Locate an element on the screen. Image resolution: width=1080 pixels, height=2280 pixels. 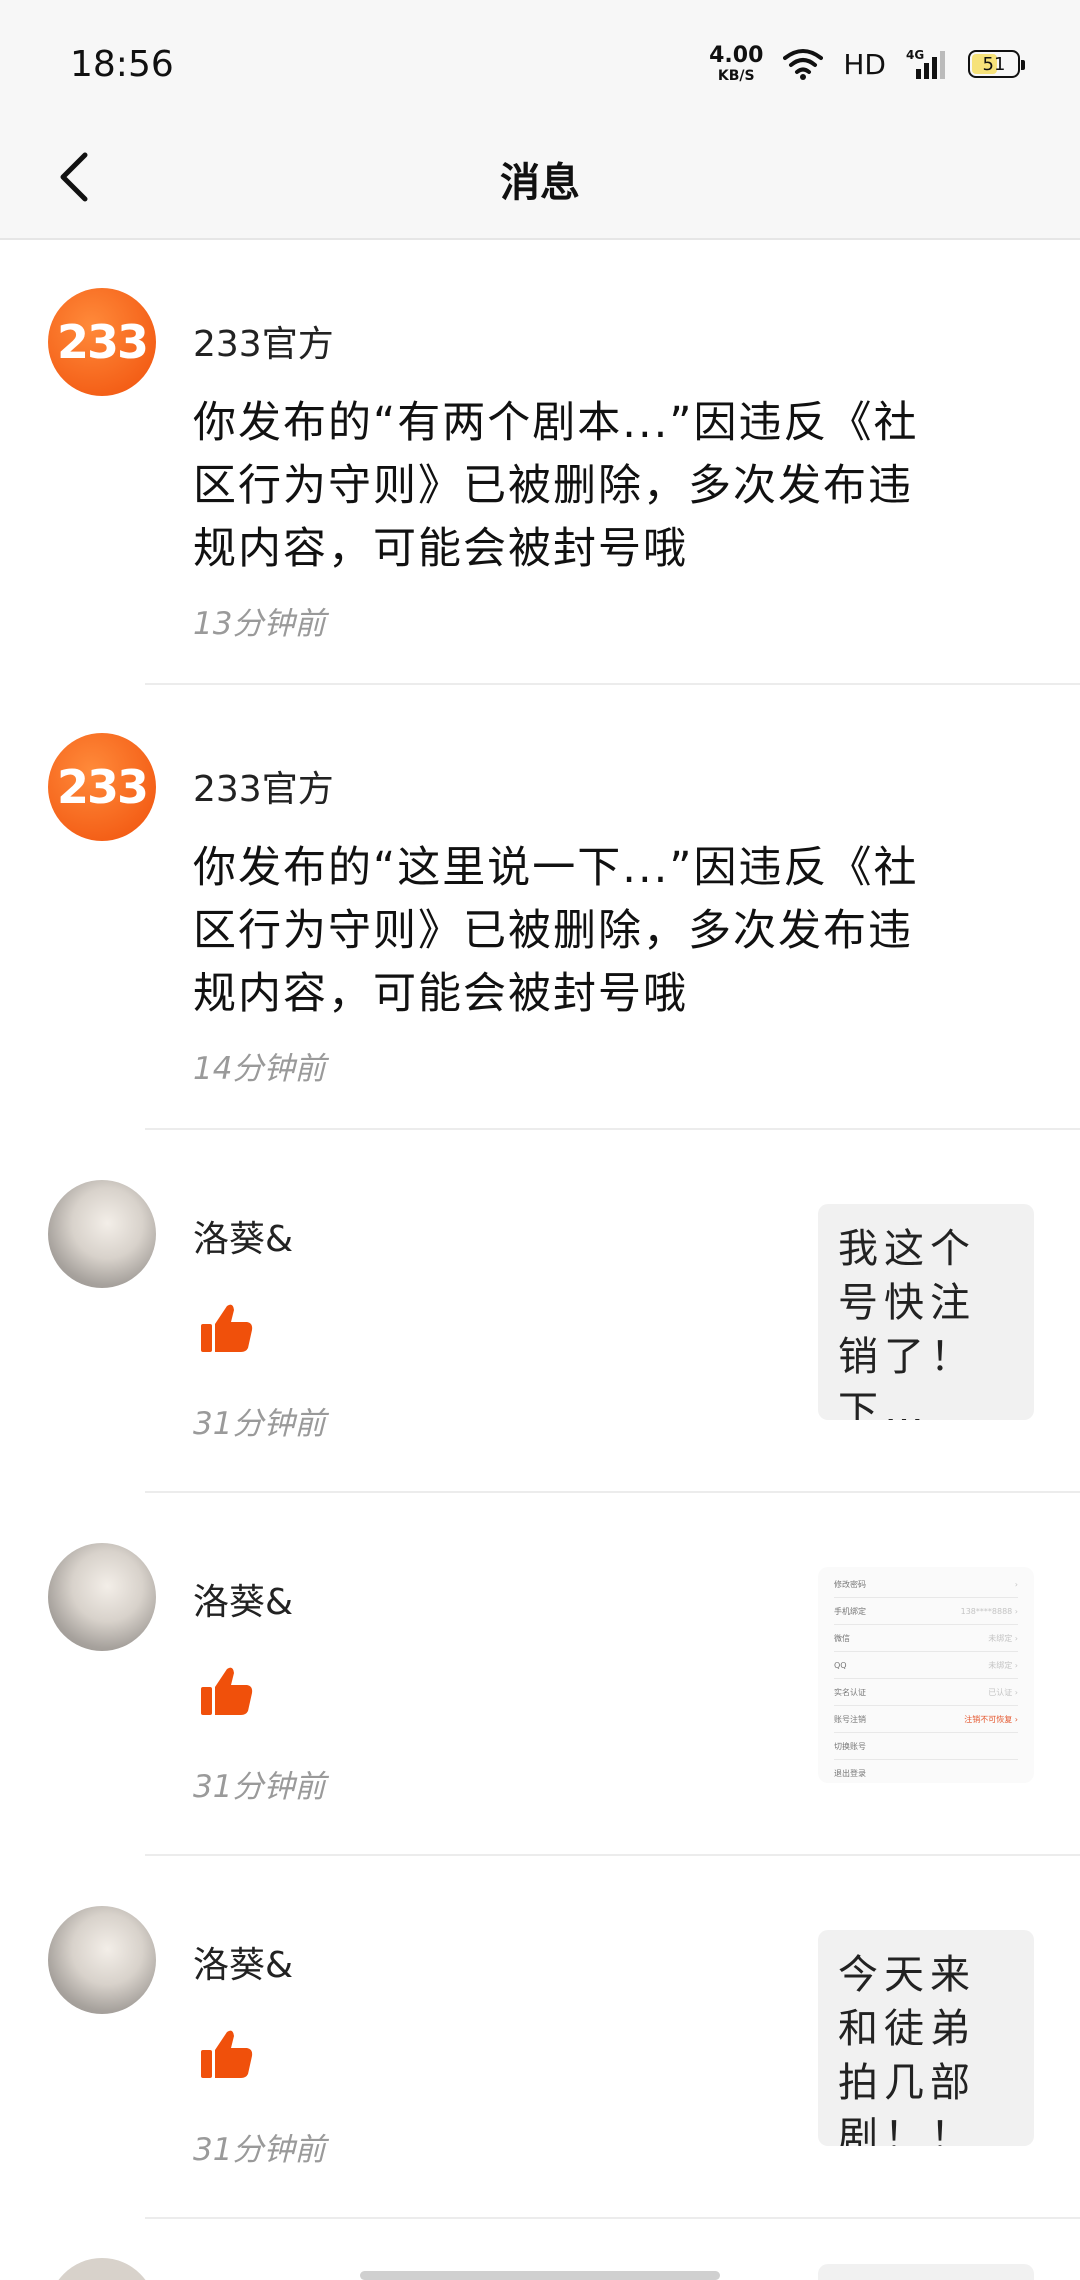
page-header: 消息 is located at coordinates (540, 180).